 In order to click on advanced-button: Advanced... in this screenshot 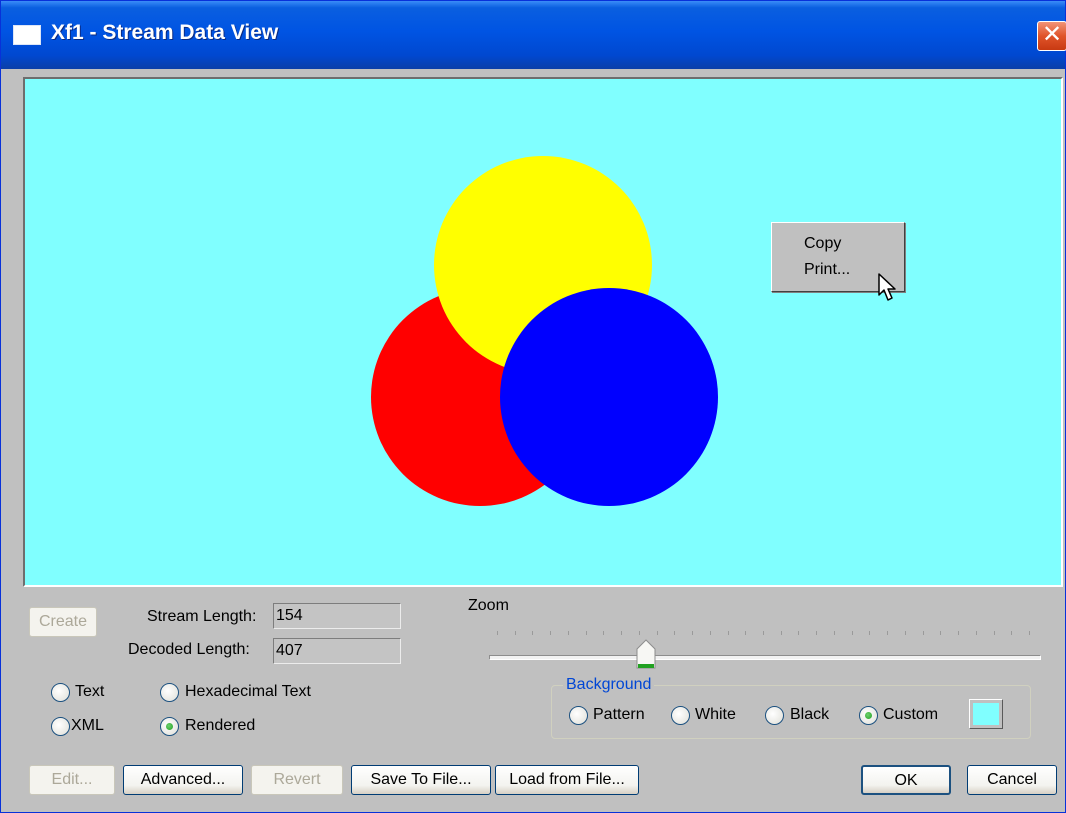, I will do `click(183, 780)`.